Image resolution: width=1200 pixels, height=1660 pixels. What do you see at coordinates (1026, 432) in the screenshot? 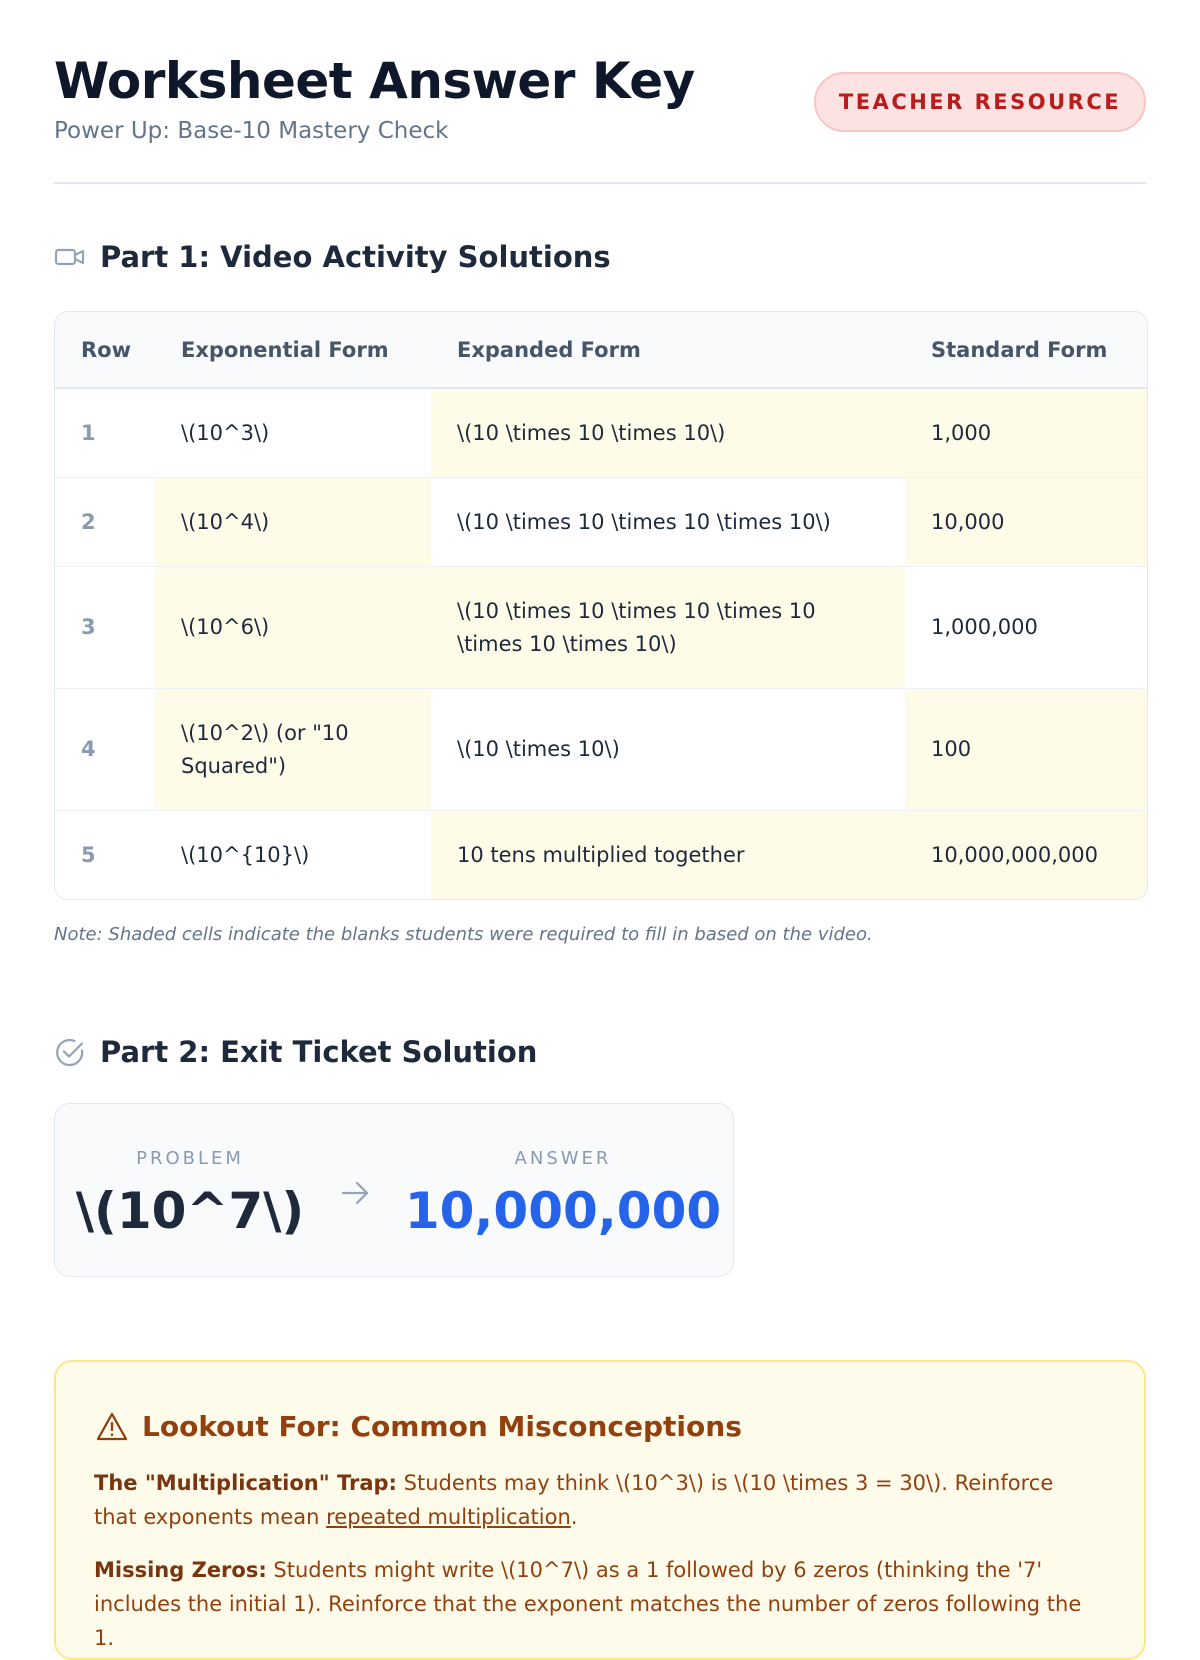
I see `standard-form-cell: 1,000` at bounding box center [1026, 432].